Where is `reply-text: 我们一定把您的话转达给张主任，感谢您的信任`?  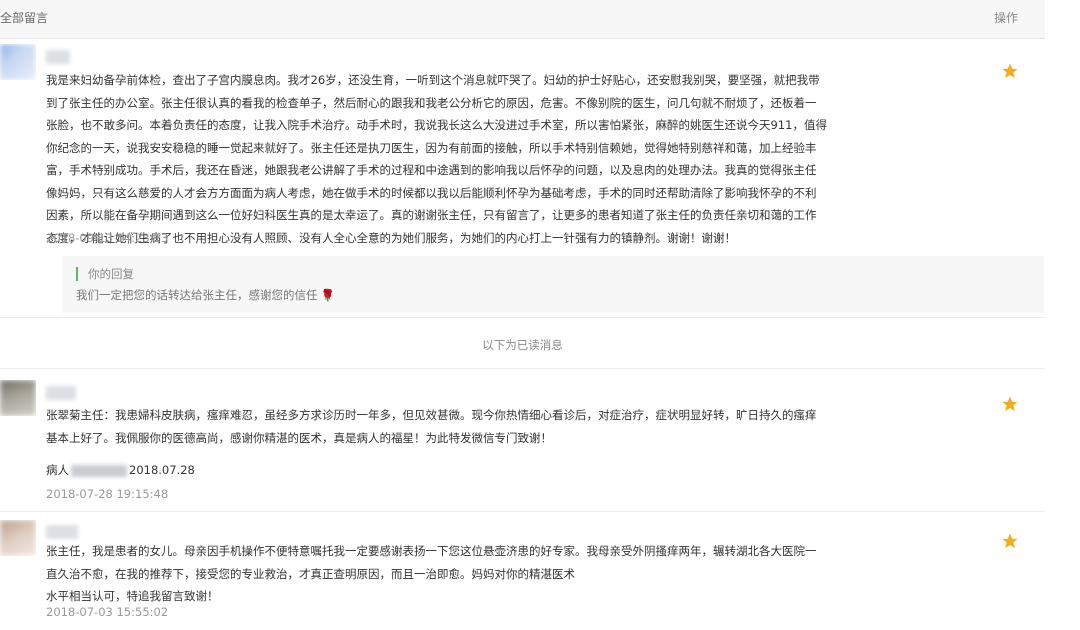
reply-text: 我们一定把您的话转达给张主任，感谢您的信任 is located at coordinates (197, 295).